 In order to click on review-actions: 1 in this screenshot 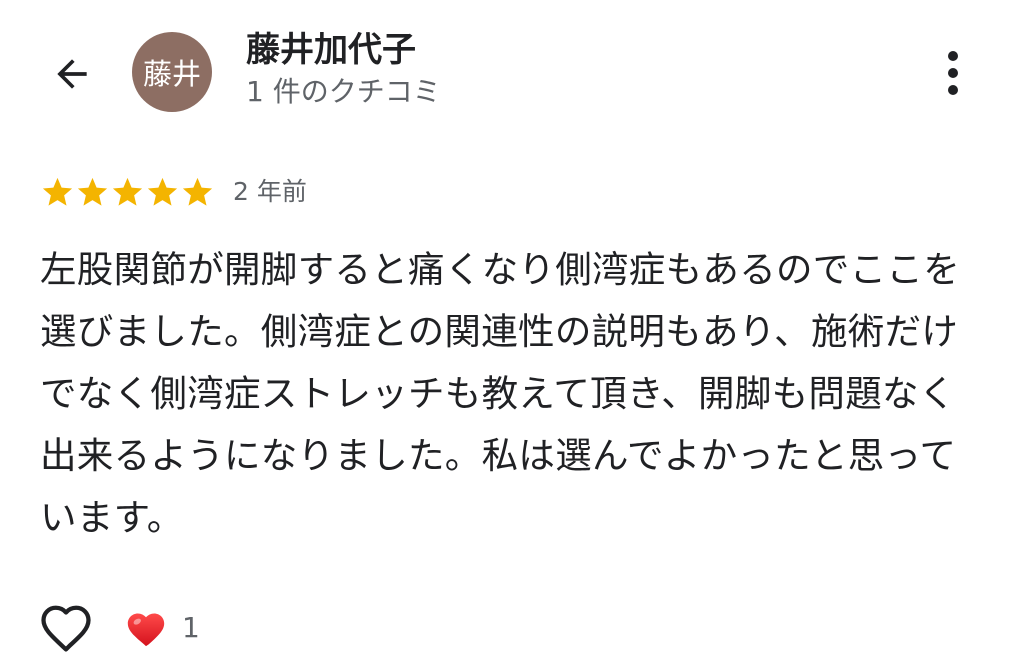, I will do `click(119, 628)`.